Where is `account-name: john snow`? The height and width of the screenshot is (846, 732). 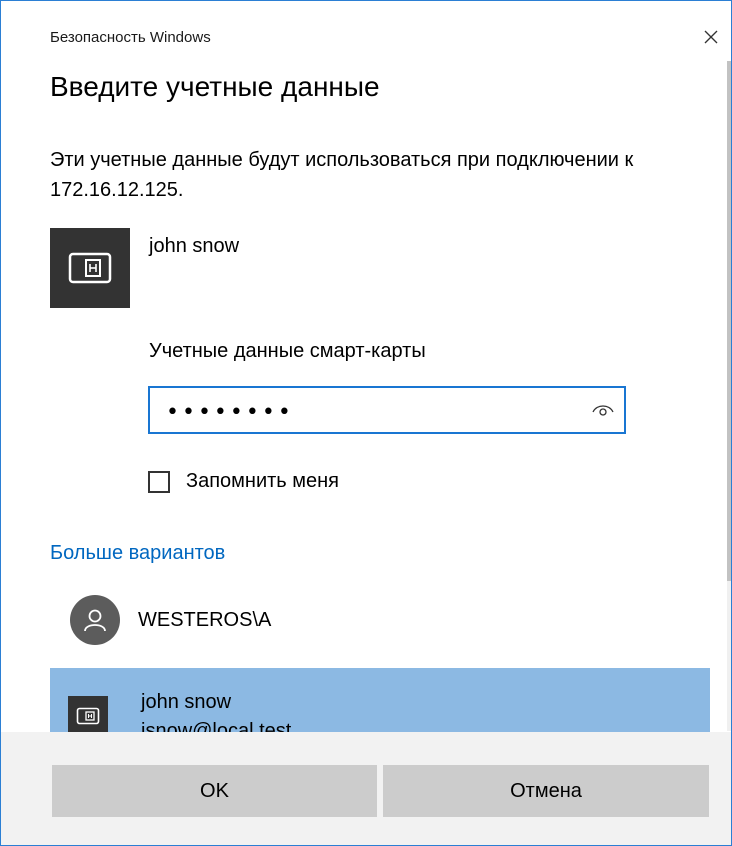
account-name: john snow is located at coordinates (194, 246).